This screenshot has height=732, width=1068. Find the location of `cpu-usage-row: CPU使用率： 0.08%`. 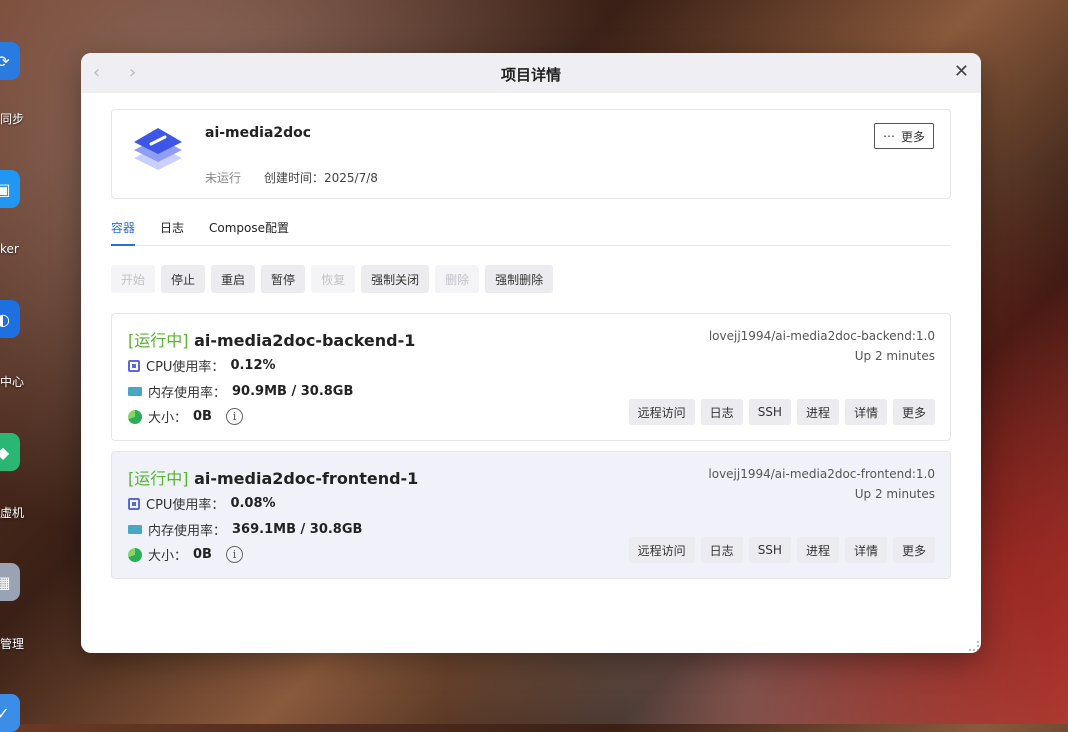

cpu-usage-row: CPU使用率： 0.08% is located at coordinates (202, 503).